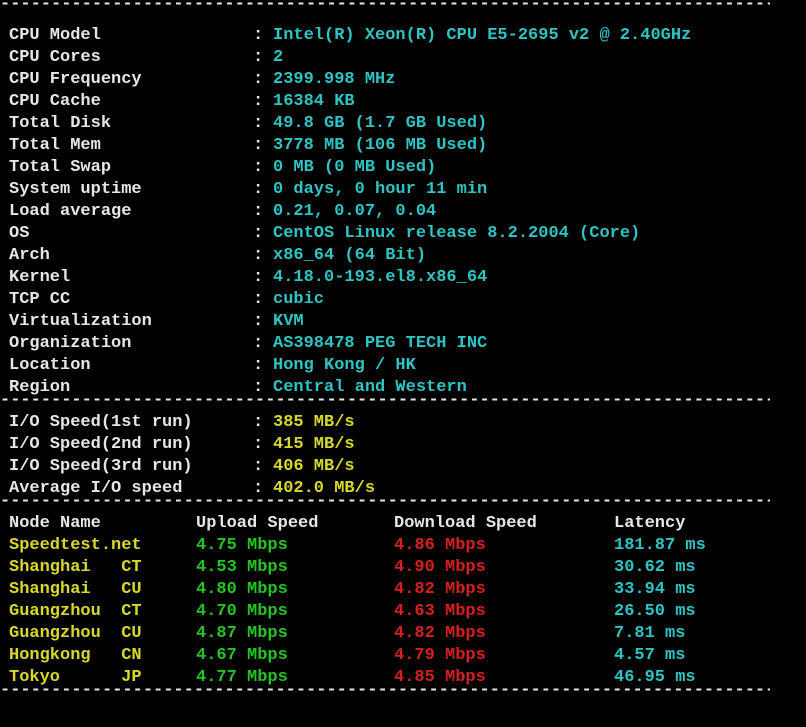 This screenshot has height=727, width=806. Describe the element at coordinates (440, 655) in the screenshot. I see `speed-download-cell: 4.79 Mbps` at that location.